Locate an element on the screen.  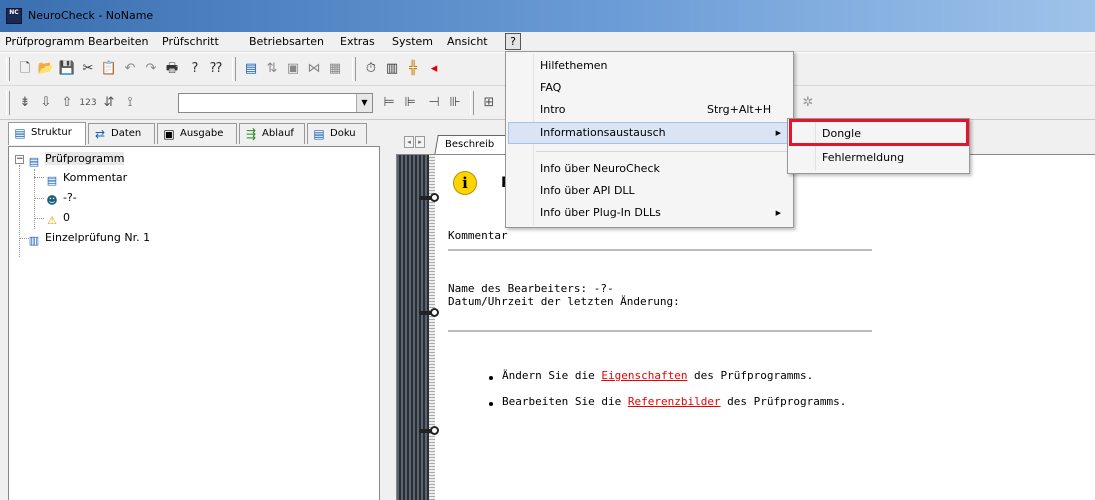
help-icon: ? is located at coordinates (195, 69).